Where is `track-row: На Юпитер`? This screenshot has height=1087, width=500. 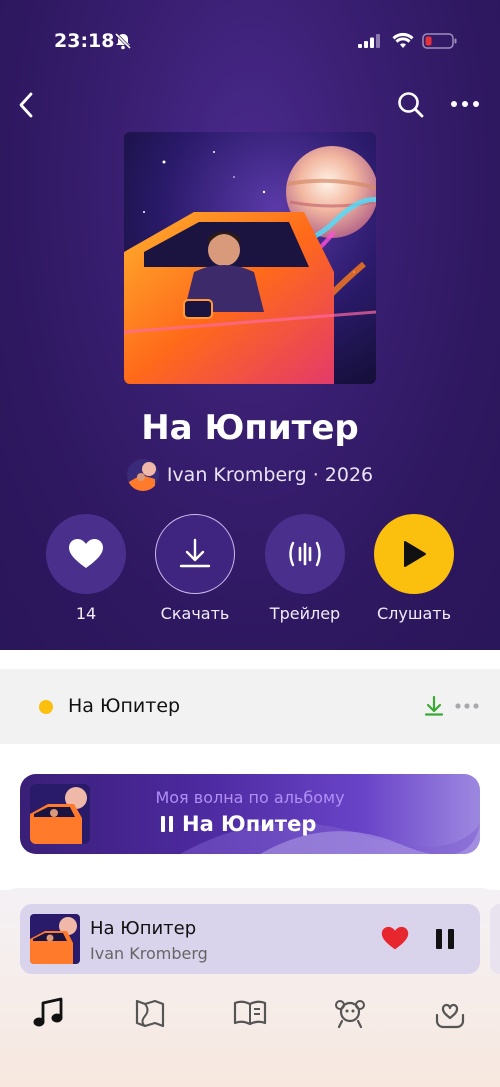
track-row: На Юпитер is located at coordinates (250, 706).